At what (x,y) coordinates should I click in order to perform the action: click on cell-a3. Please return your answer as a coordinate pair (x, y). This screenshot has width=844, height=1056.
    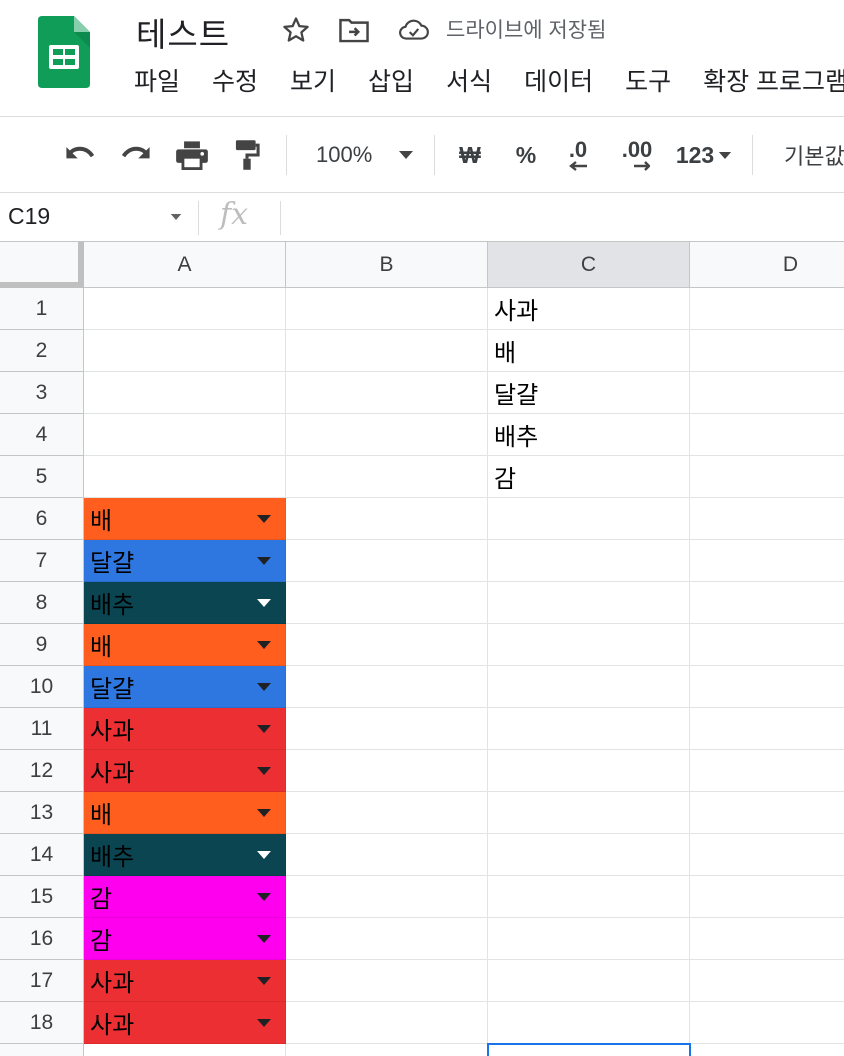
    Looking at the image, I should click on (185, 393).